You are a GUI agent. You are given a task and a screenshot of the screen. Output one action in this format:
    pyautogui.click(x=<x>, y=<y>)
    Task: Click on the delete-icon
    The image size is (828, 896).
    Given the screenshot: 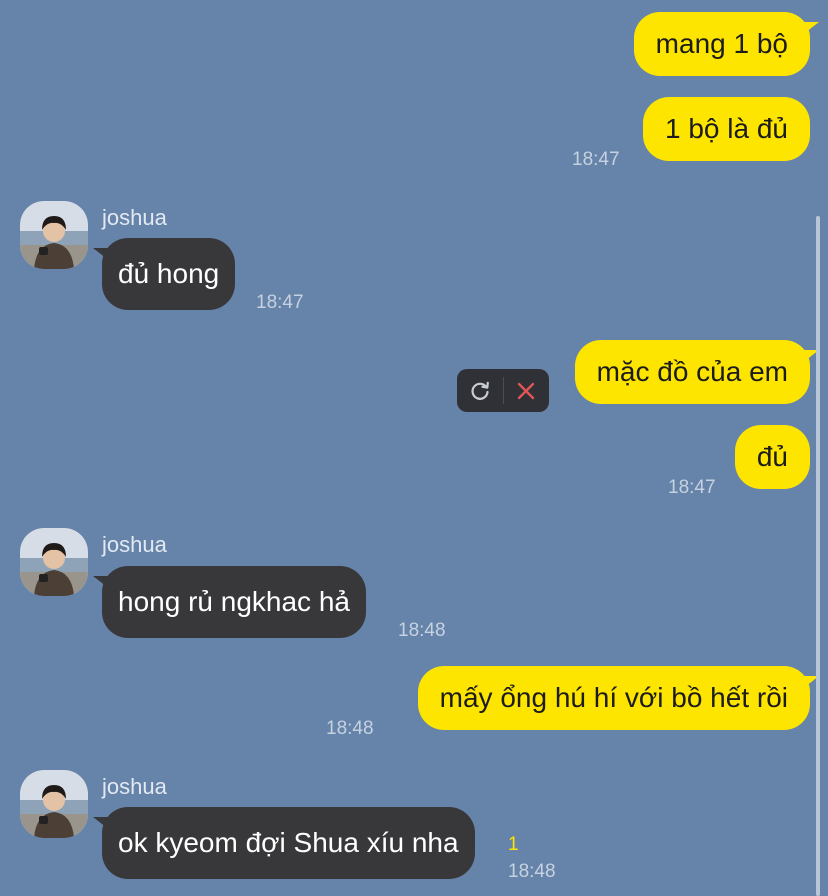 What is the action you would take?
    pyautogui.click(x=526, y=390)
    